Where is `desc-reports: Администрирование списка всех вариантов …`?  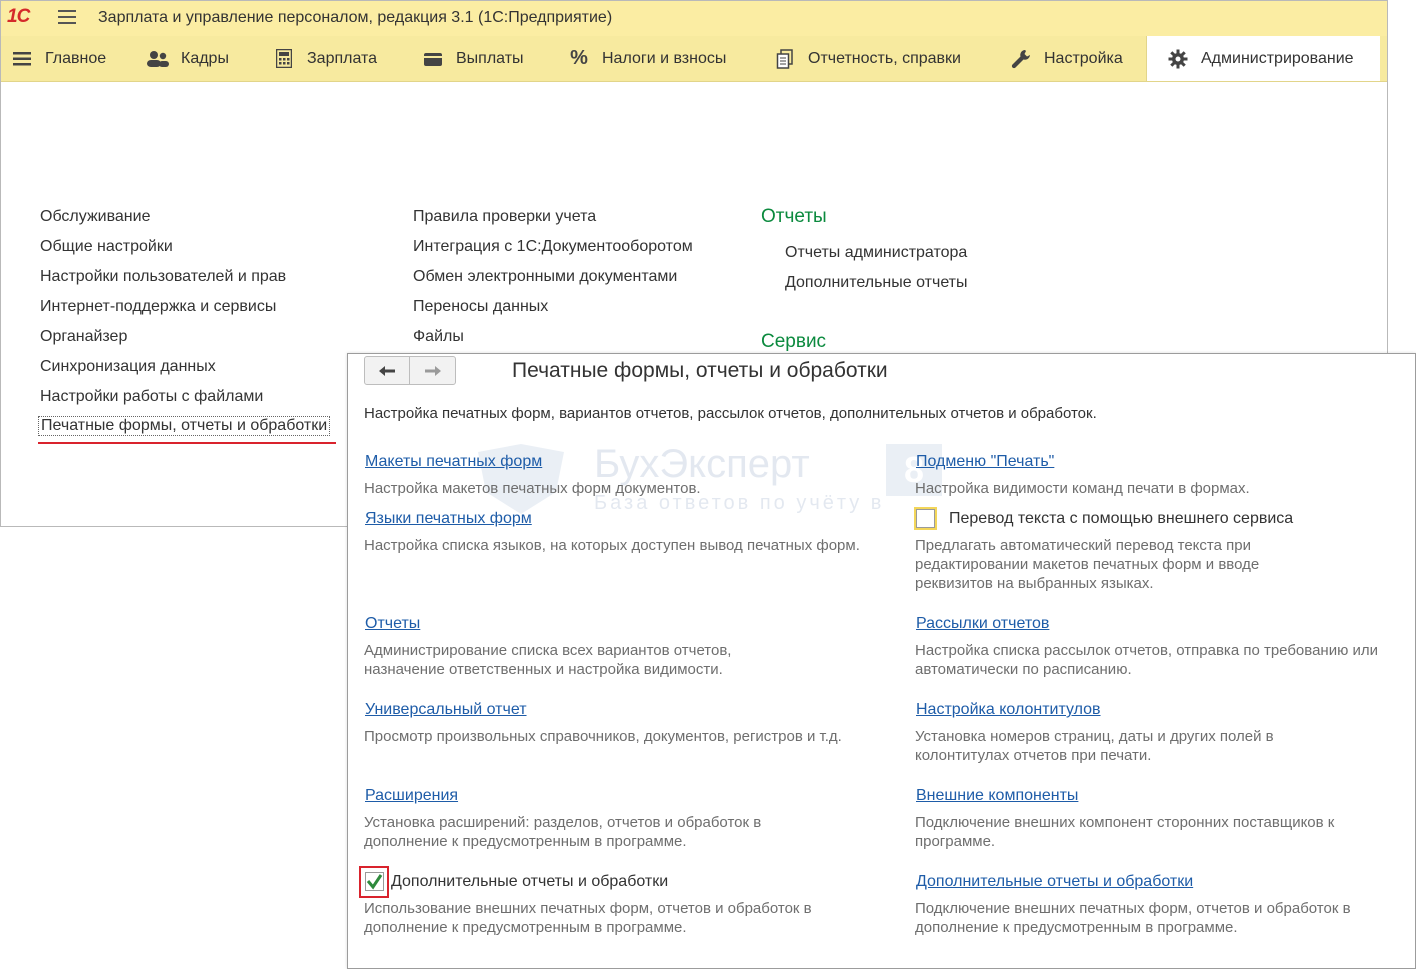 desc-reports: Администрирование списка всех вариантов … is located at coordinates (548, 660).